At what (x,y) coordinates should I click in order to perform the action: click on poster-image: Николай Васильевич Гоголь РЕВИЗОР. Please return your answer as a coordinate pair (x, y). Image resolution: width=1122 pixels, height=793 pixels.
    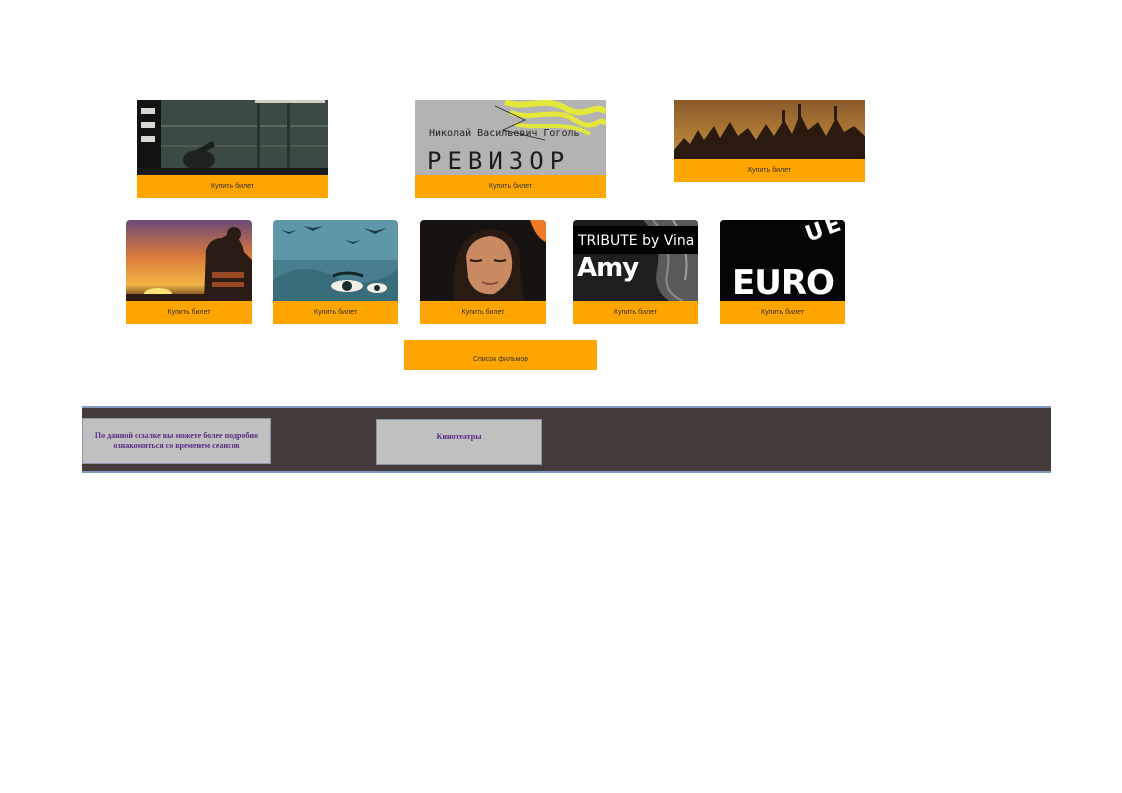
    Looking at the image, I should click on (510, 137).